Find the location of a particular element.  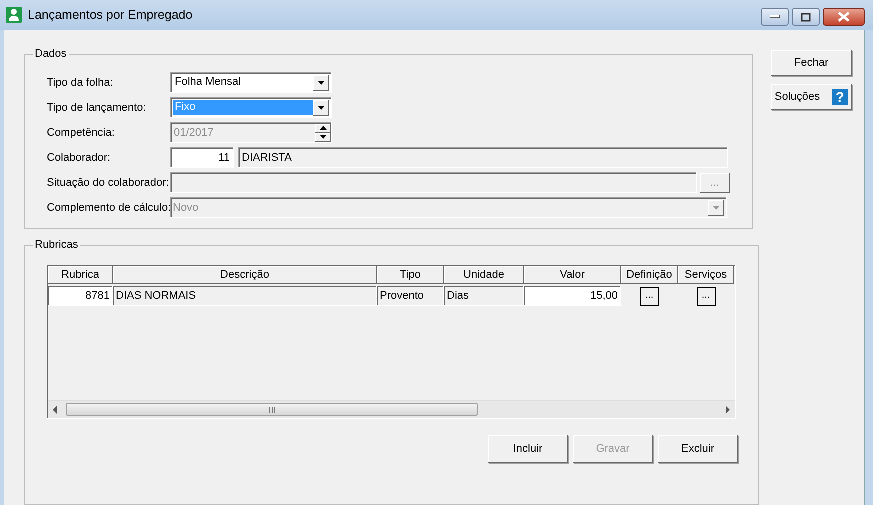

horizontal-scrollbar is located at coordinates (391, 409).